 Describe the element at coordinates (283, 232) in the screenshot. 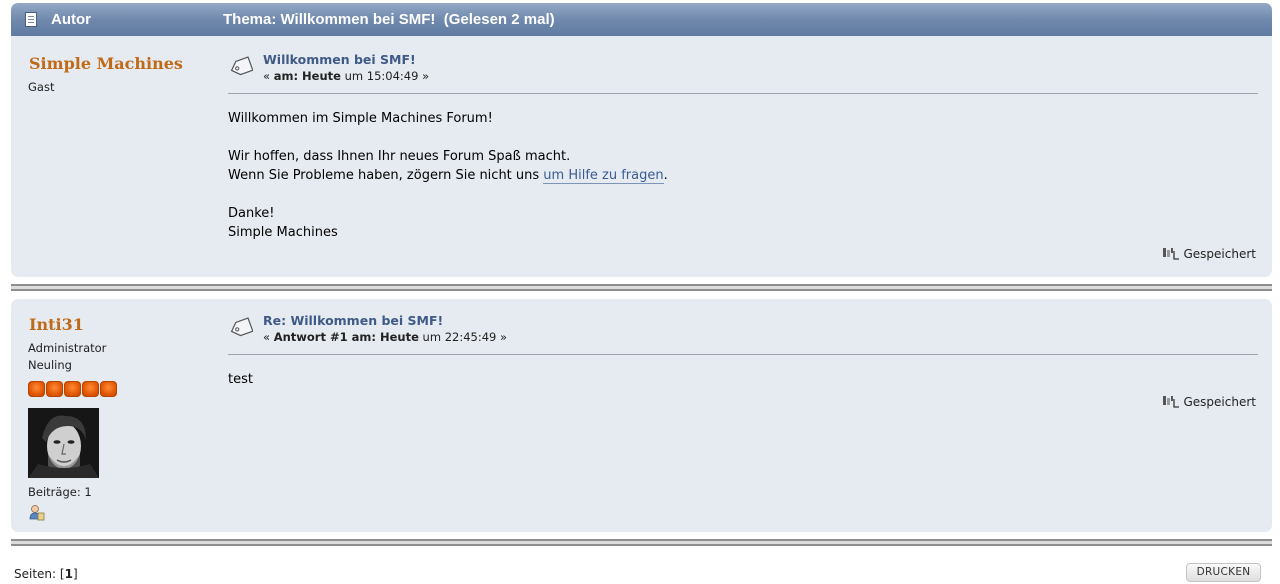

I see `body-line: Simple Machines` at that location.